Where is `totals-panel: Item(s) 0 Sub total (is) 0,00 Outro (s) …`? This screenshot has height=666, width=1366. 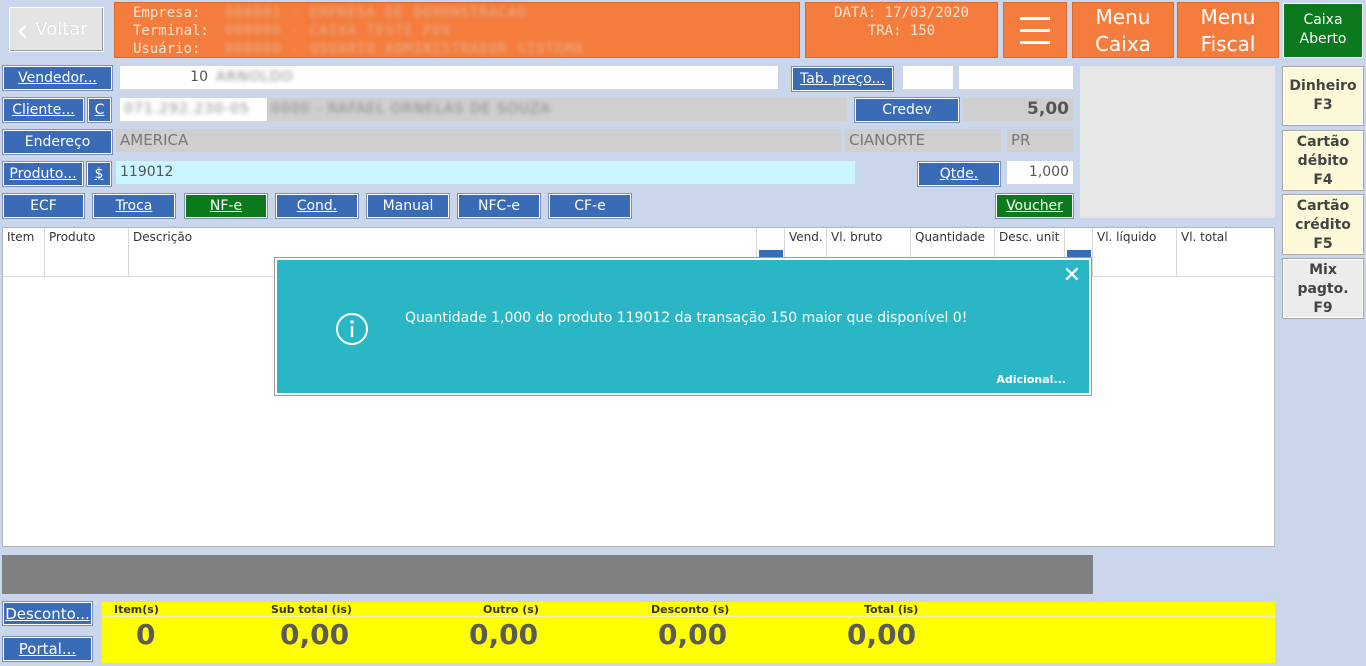 totals-panel: Item(s) 0 Sub total (is) 0,00 Outro (s) … is located at coordinates (688, 632).